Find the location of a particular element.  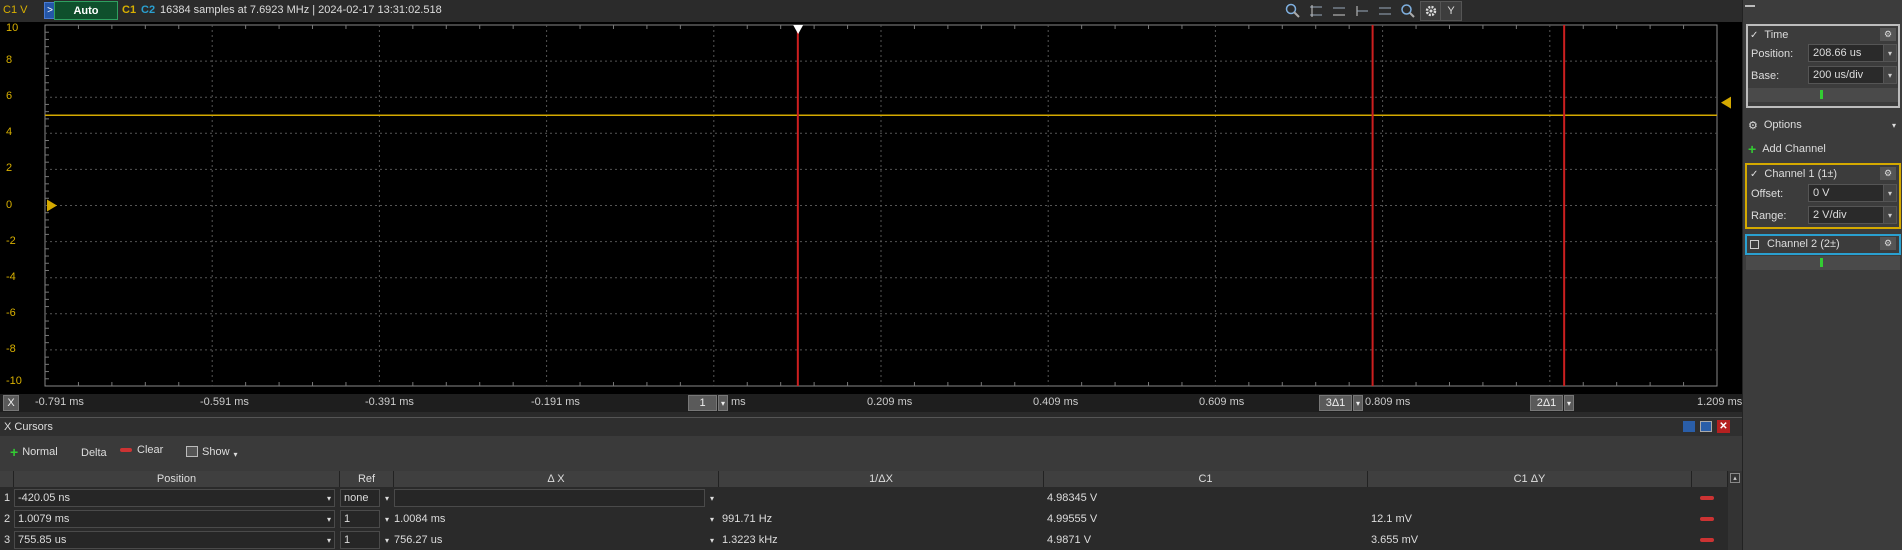

collapse-icon is located at coordinates (1750, 6).